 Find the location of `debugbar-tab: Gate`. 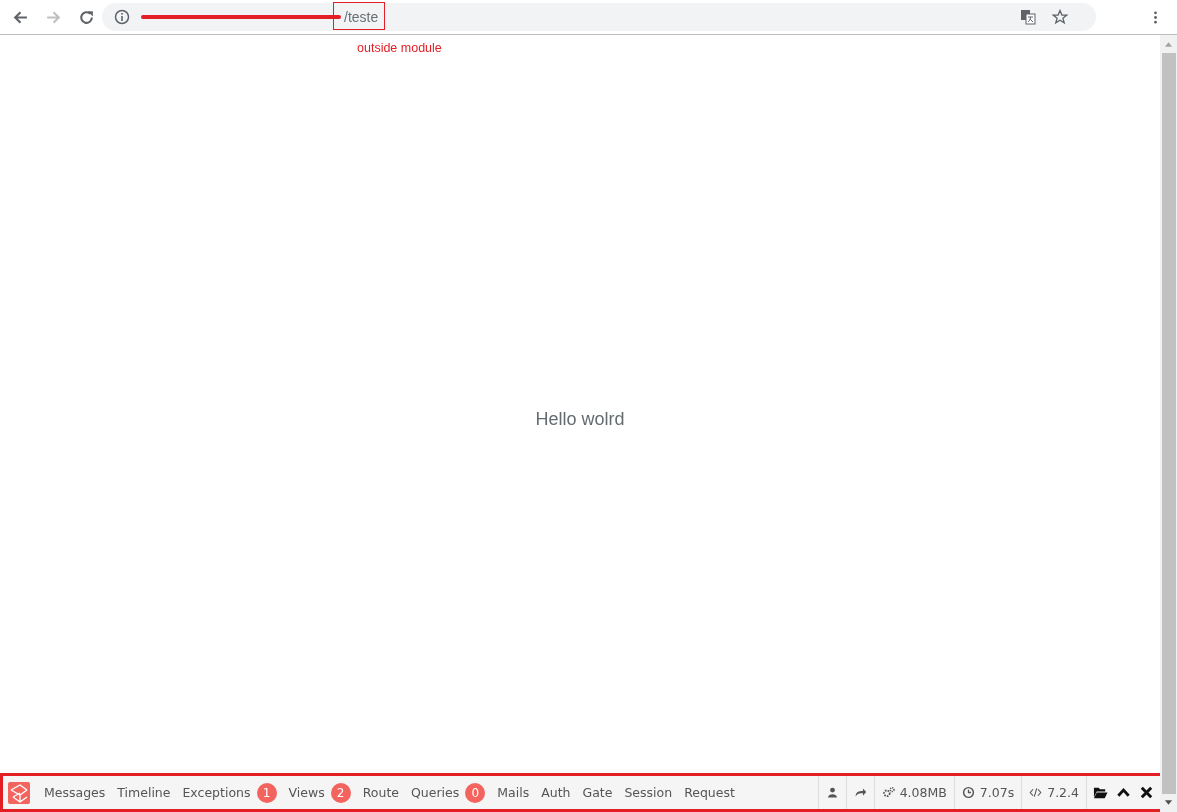

debugbar-tab: Gate is located at coordinates (597, 792).